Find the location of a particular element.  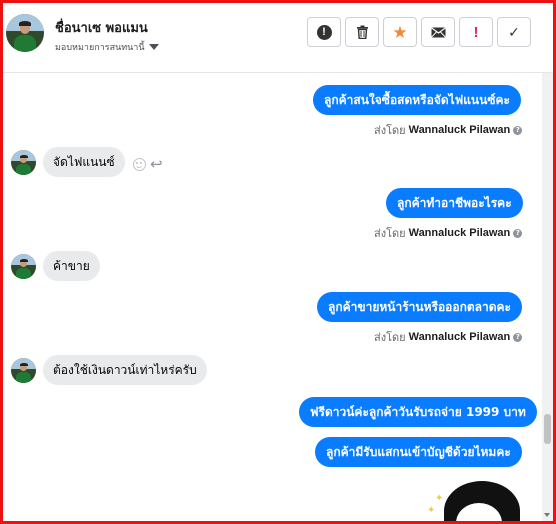

exclamation-icon: ! is located at coordinates (476, 32).